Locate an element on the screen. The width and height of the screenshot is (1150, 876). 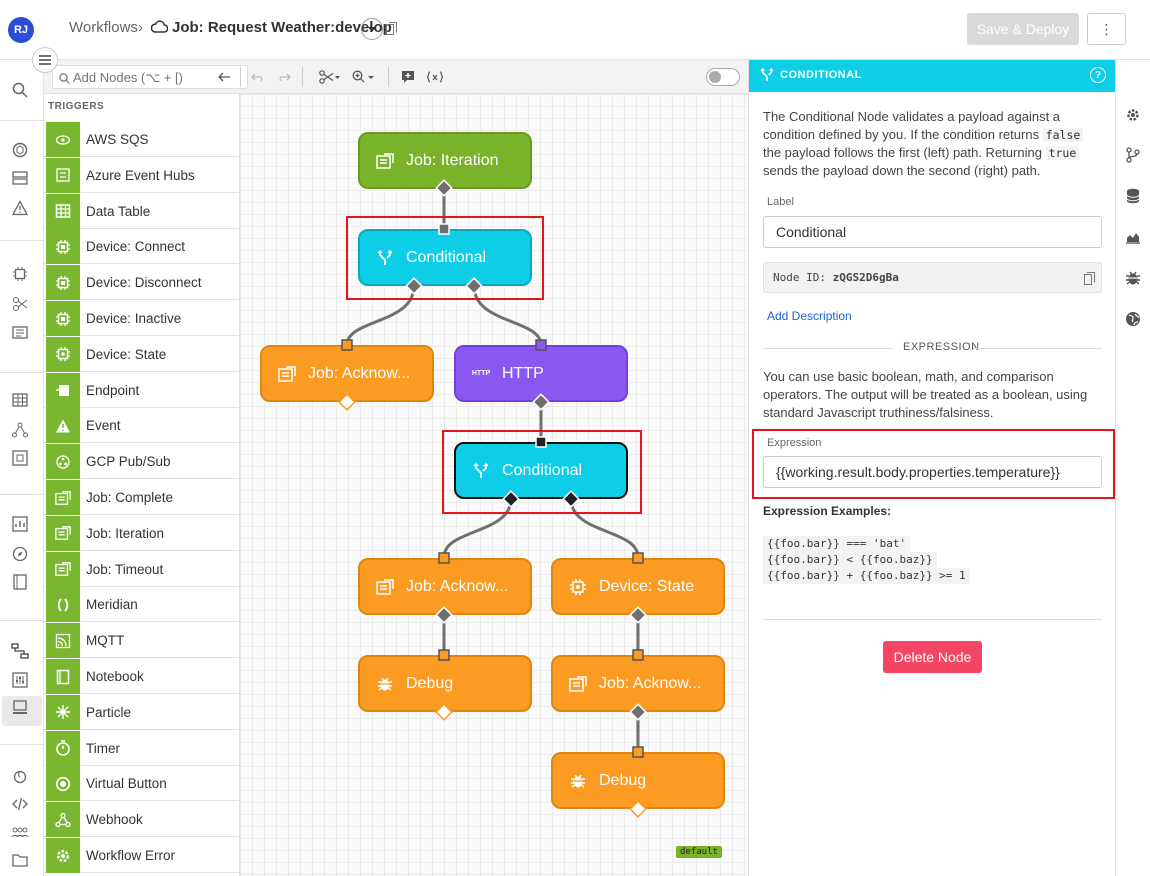
palette-item: Job: Iteration is located at coordinates (141, 533).